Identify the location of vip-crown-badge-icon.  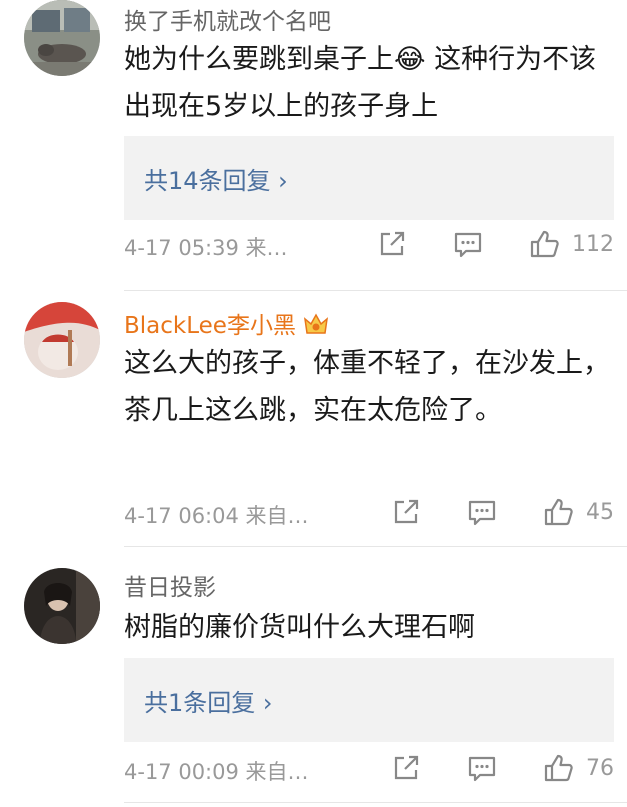
(316, 327).